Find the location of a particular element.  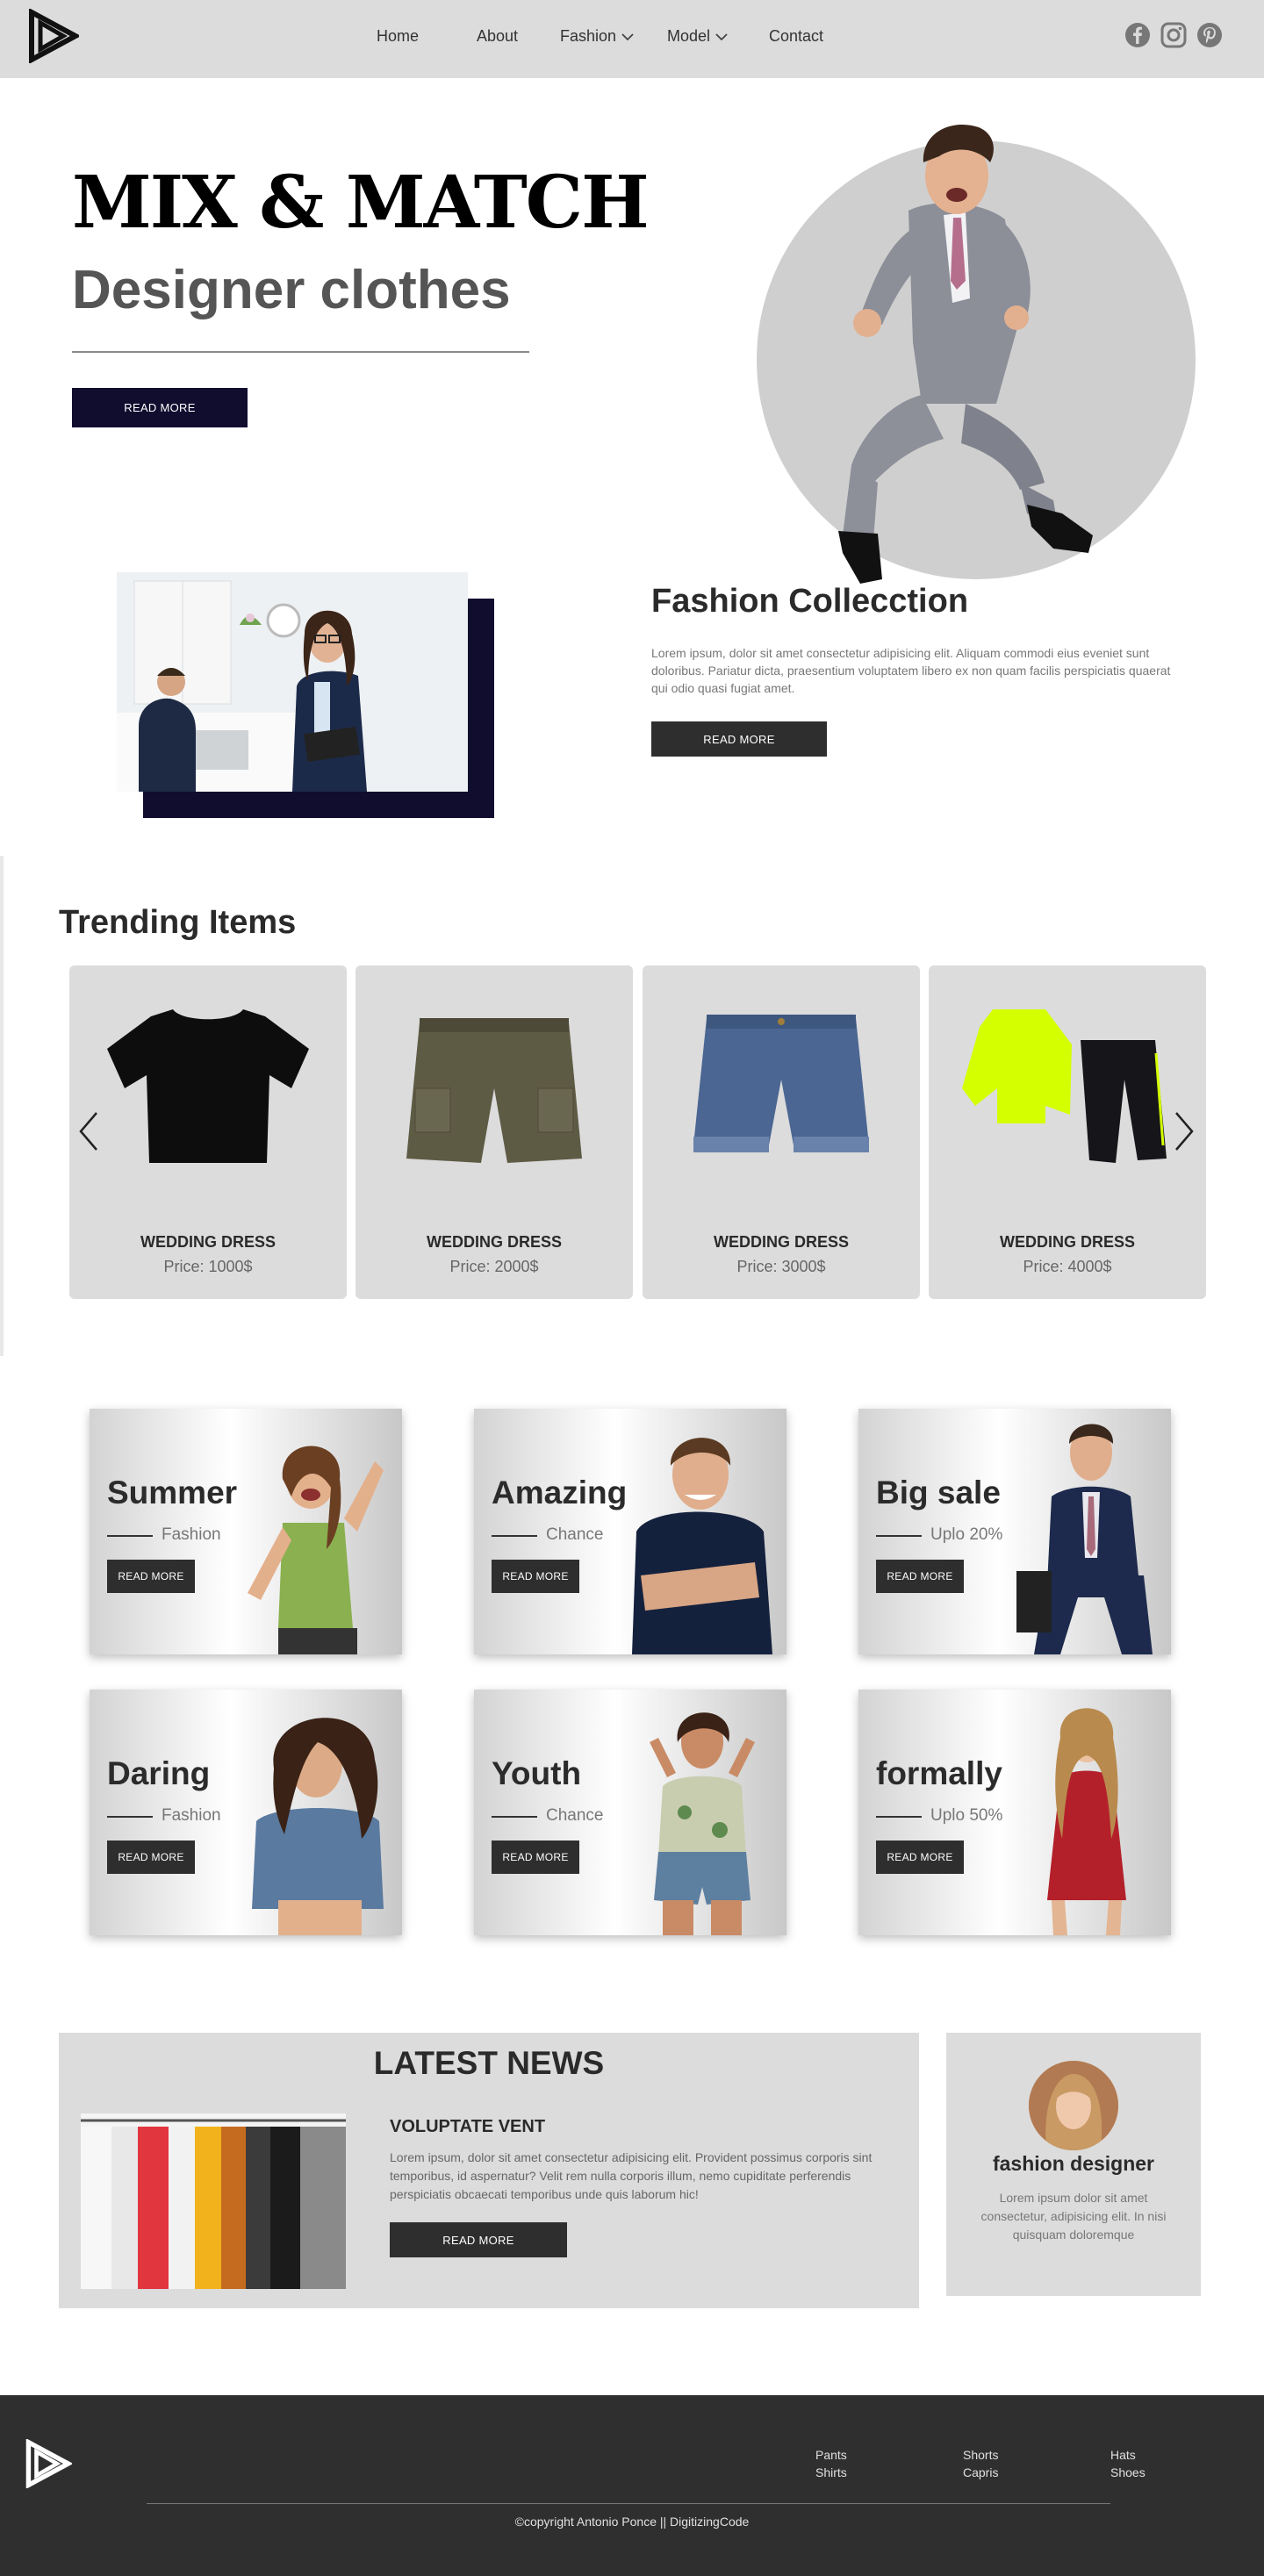

designer-name: fashion designer is located at coordinates (1073, 2164).